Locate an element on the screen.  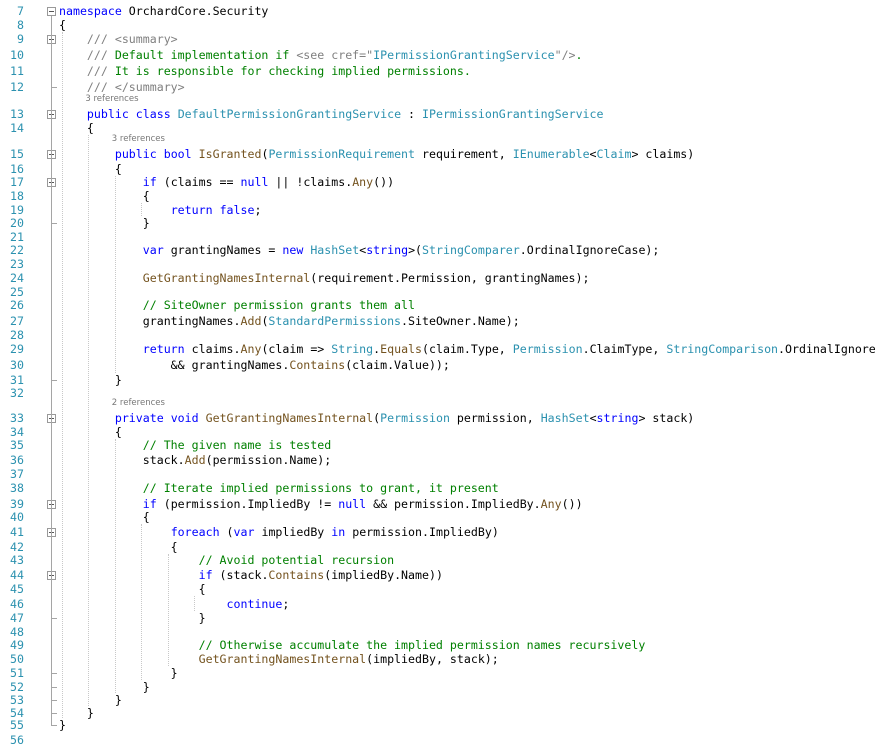
line-number: 18 is located at coordinates (17, 196).